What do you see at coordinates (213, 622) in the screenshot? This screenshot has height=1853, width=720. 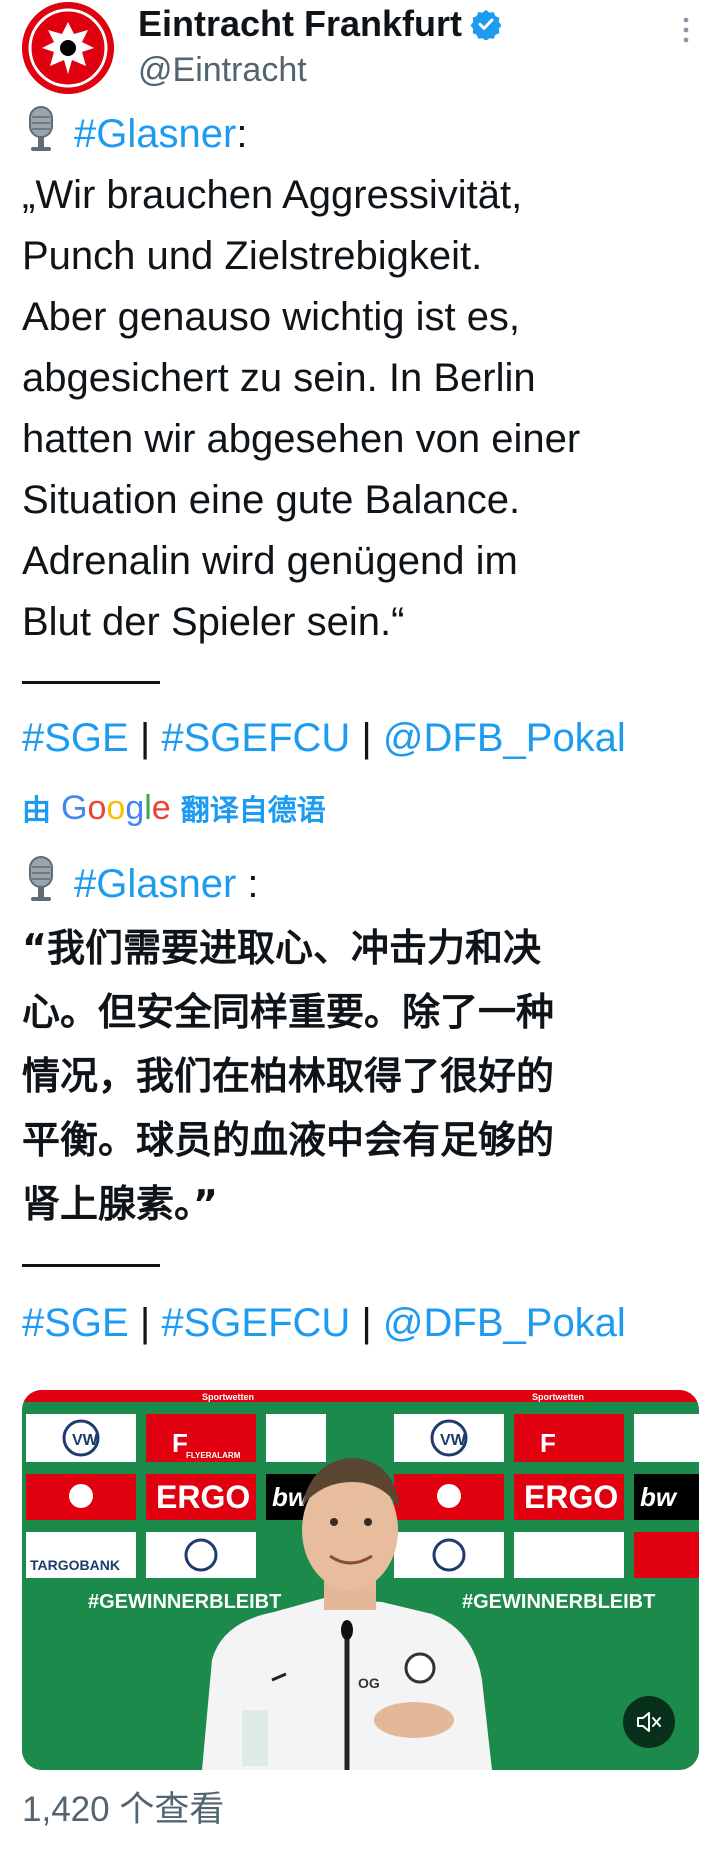 I see `tweet-line: Blut der Spieler sein.“` at bounding box center [213, 622].